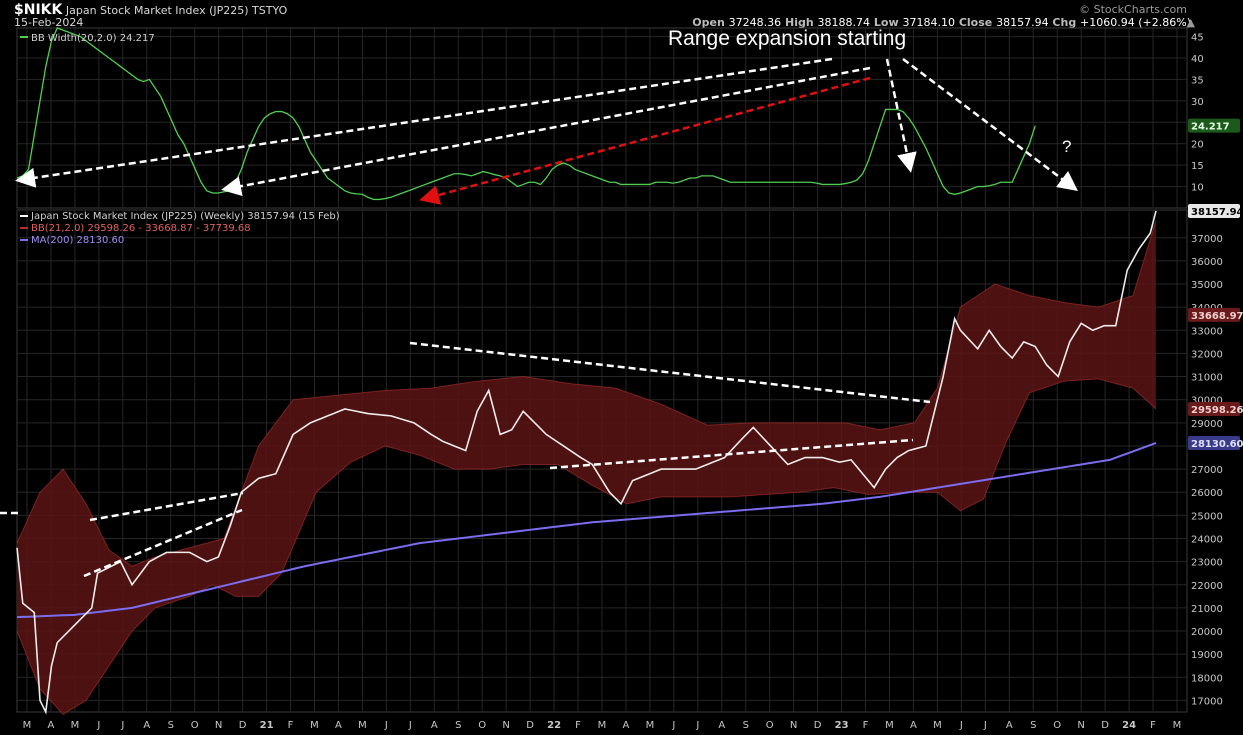  I want to click on bb-lower-value: 29598.26, so click(1217, 410).